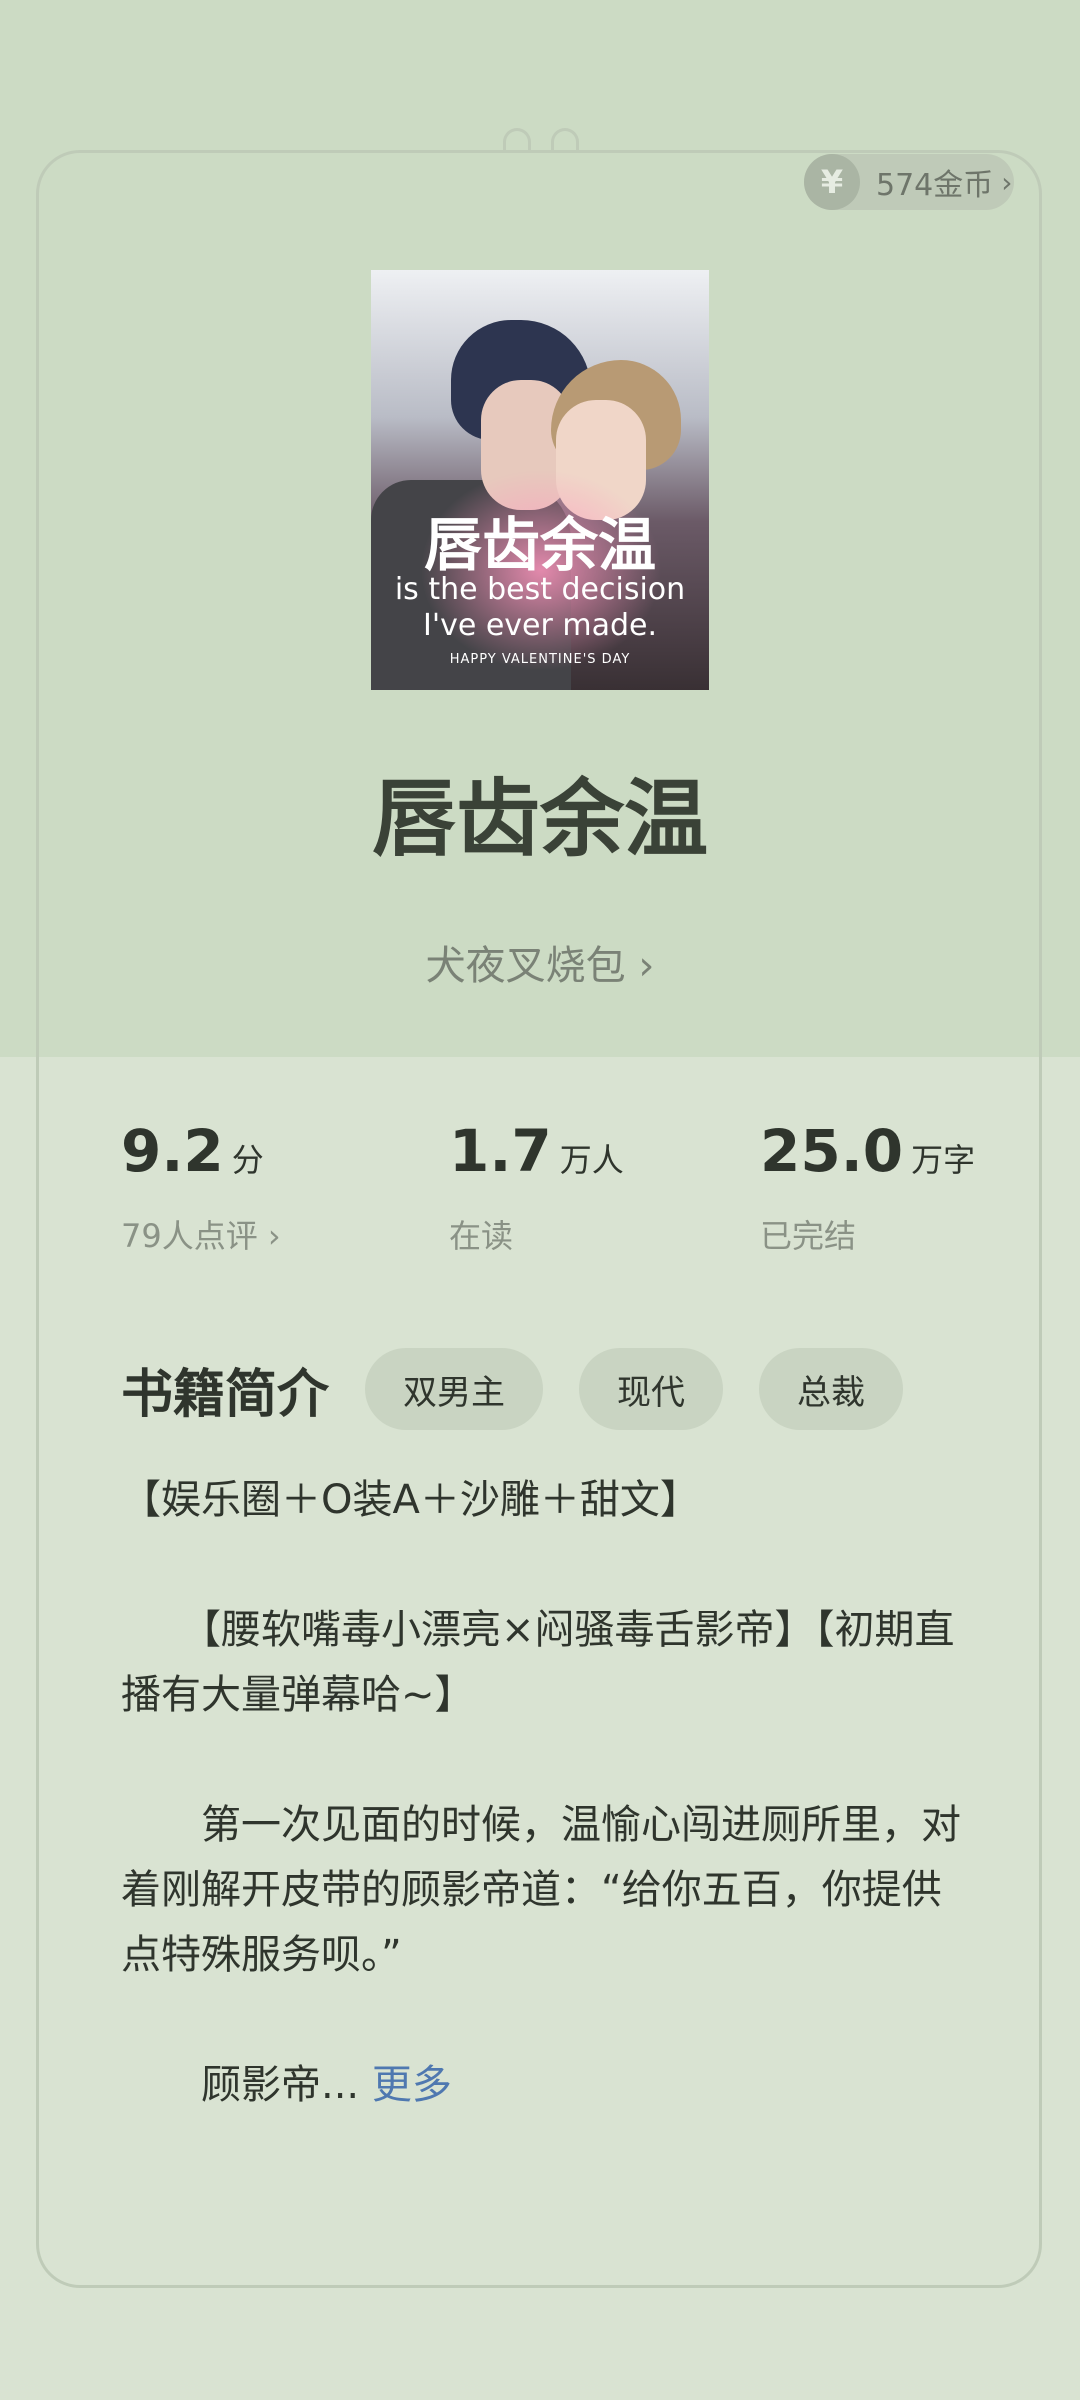 The height and width of the screenshot is (2400, 1080). I want to click on review-count-link: 79人点评 ›, so click(201, 1234).